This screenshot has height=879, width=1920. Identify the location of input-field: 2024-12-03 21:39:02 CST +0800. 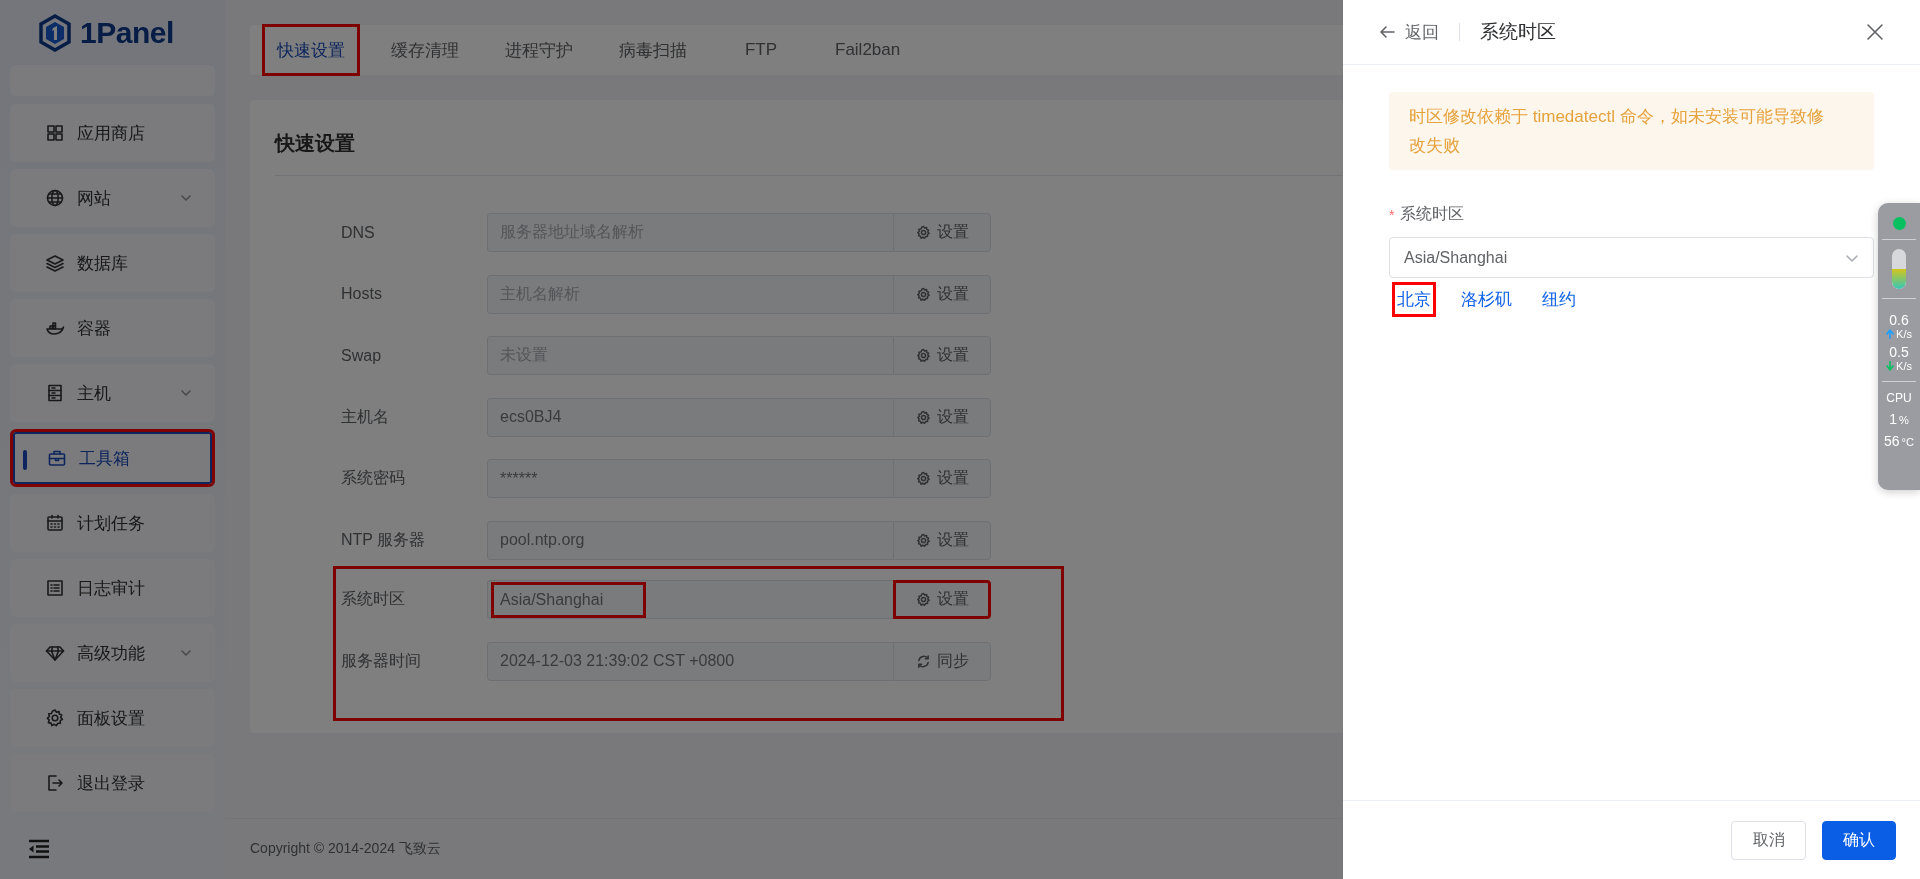
(690, 661).